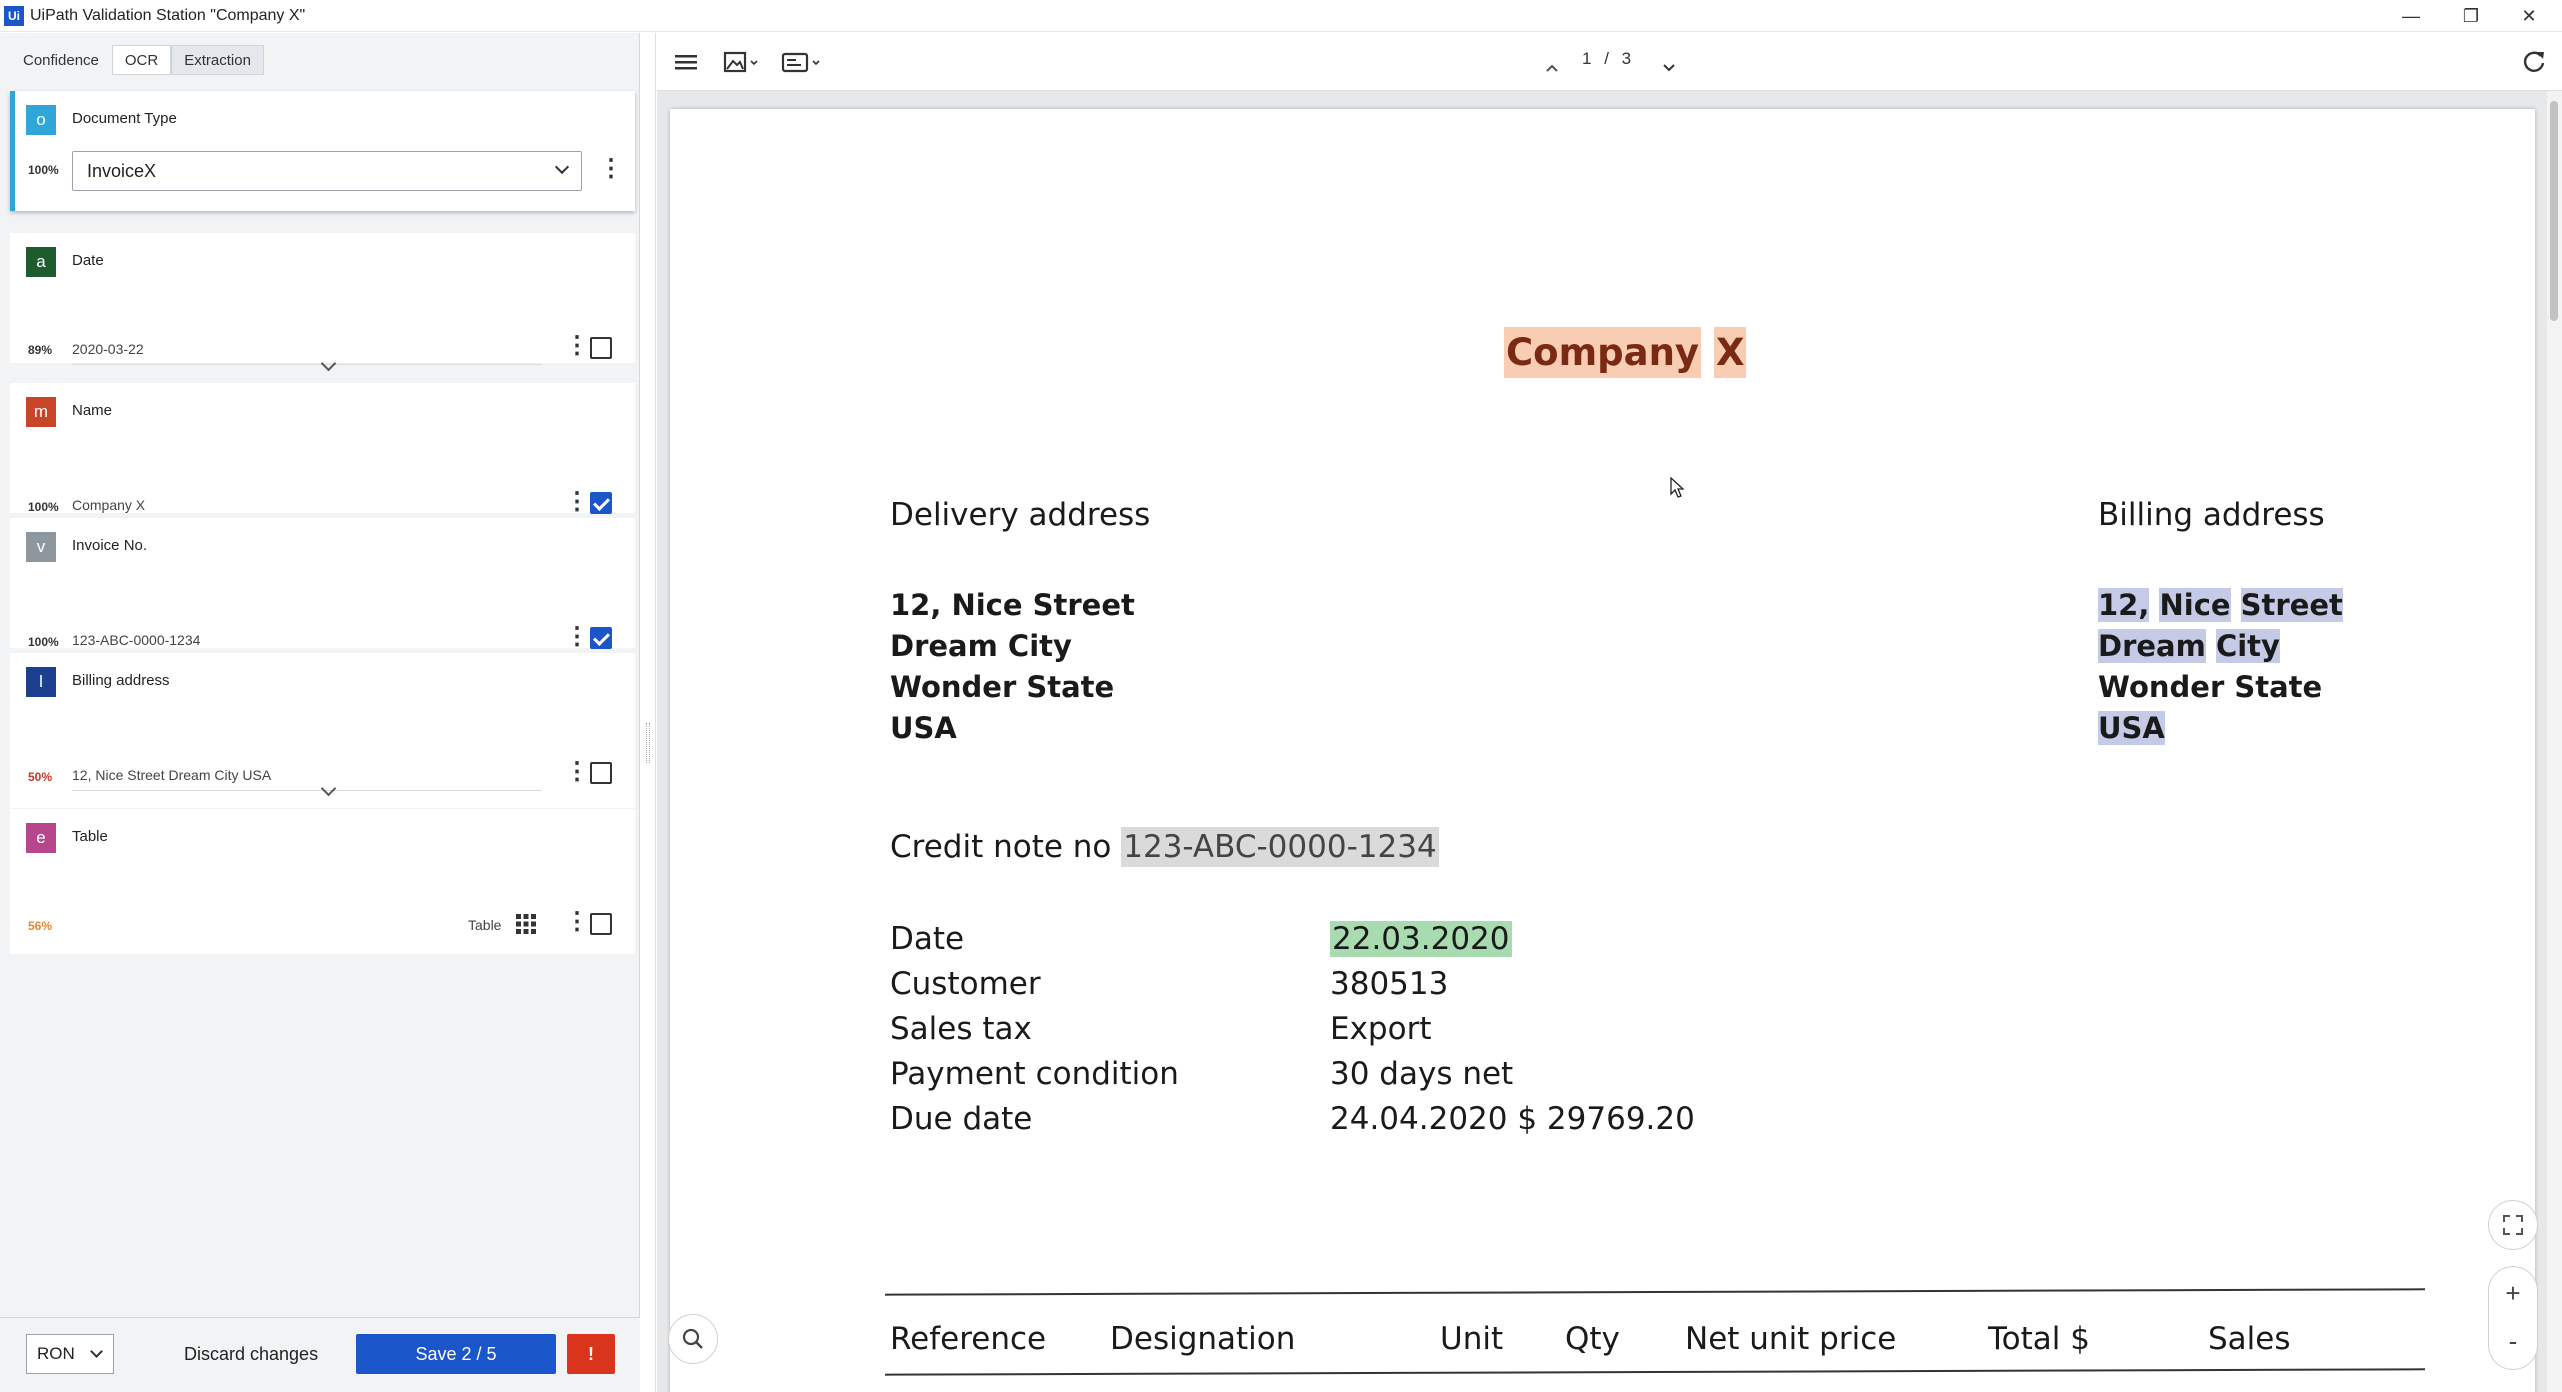 The image size is (2562, 1392). What do you see at coordinates (1586, 58) in the screenshot?
I see `current-page: 1` at bounding box center [1586, 58].